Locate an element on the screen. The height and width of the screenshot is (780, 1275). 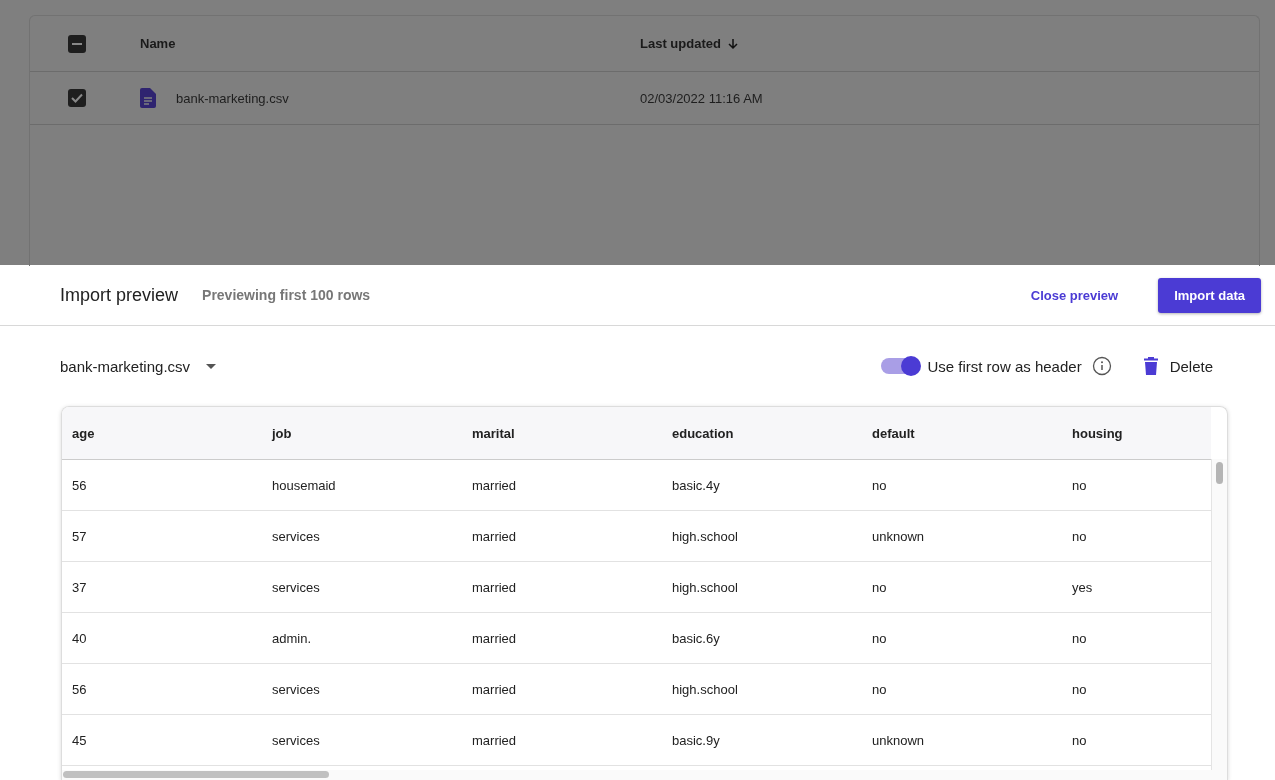
document-icon is located at coordinates (148, 98).